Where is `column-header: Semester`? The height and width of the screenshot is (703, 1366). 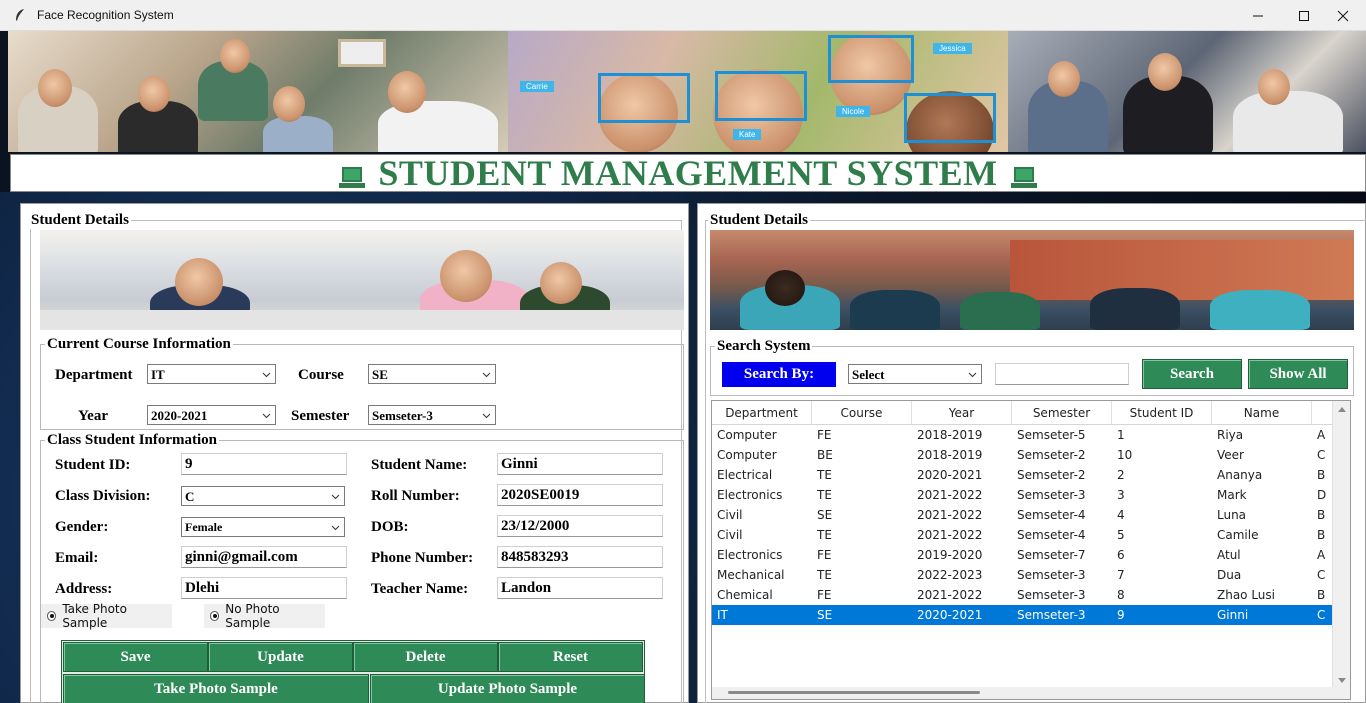
column-header: Semester is located at coordinates (1062, 413).